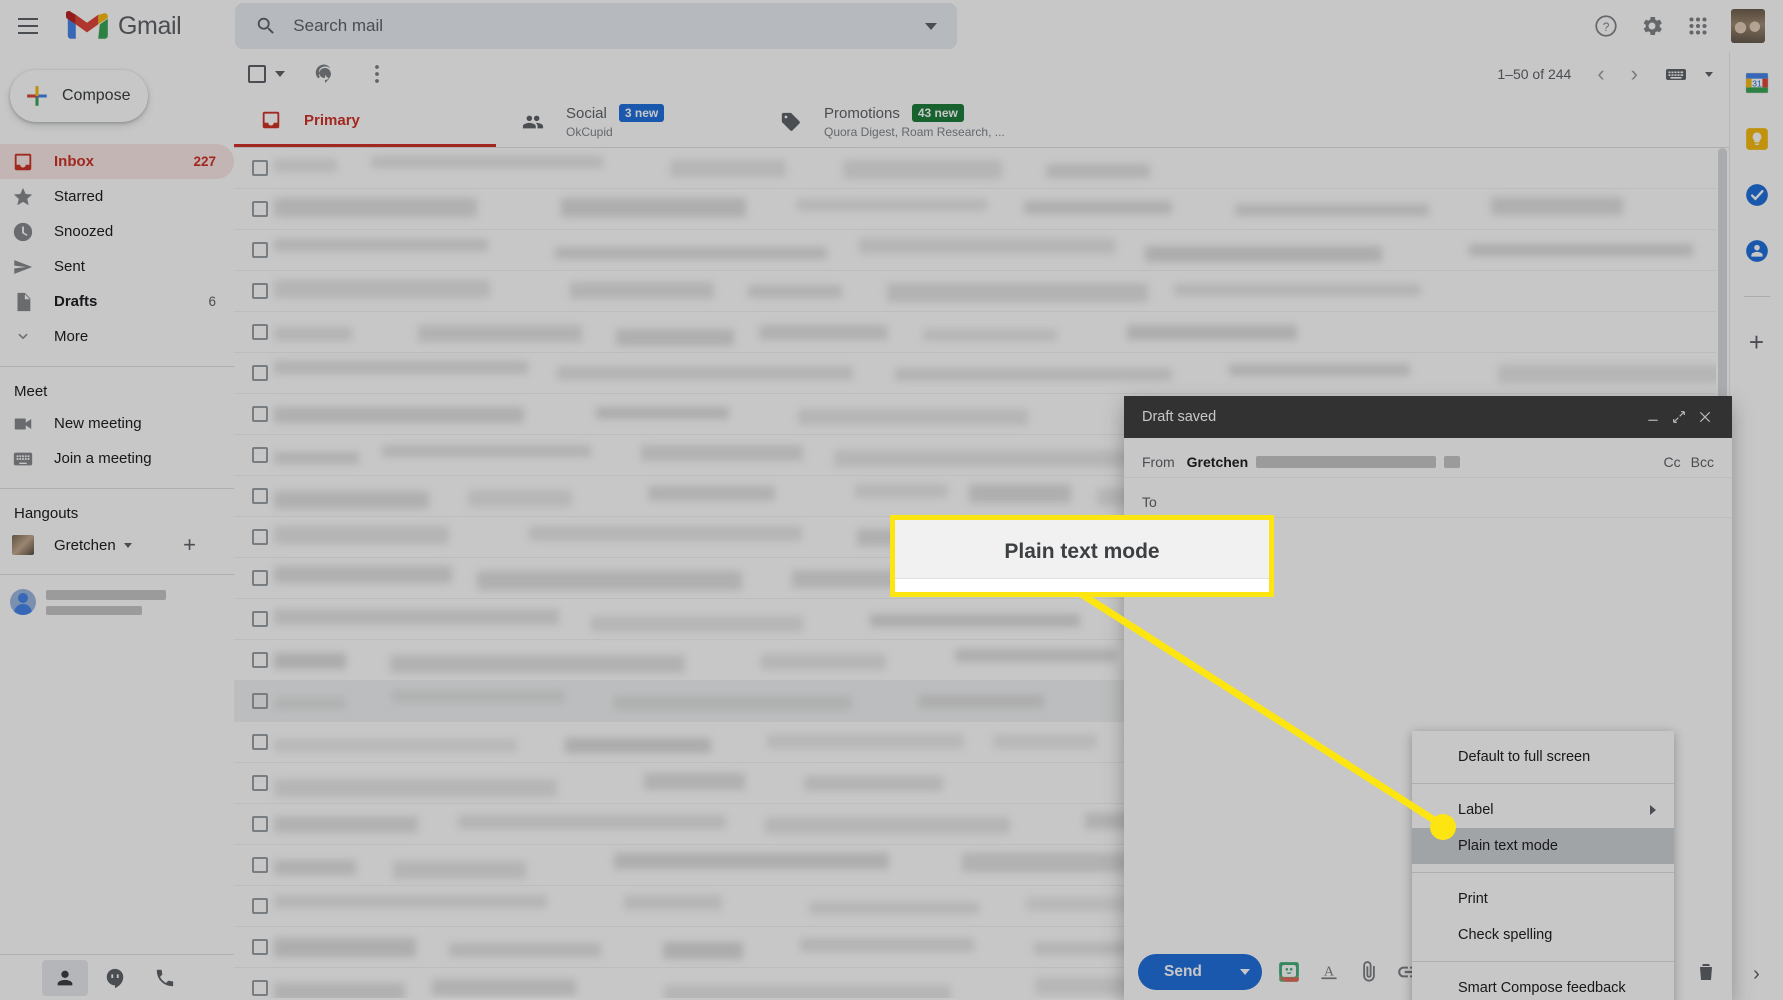 The image size is (1783, 1000). Describe the element at coordinates (1672, 462) in the screenshot. I see `cc-button: Cc` at that location.